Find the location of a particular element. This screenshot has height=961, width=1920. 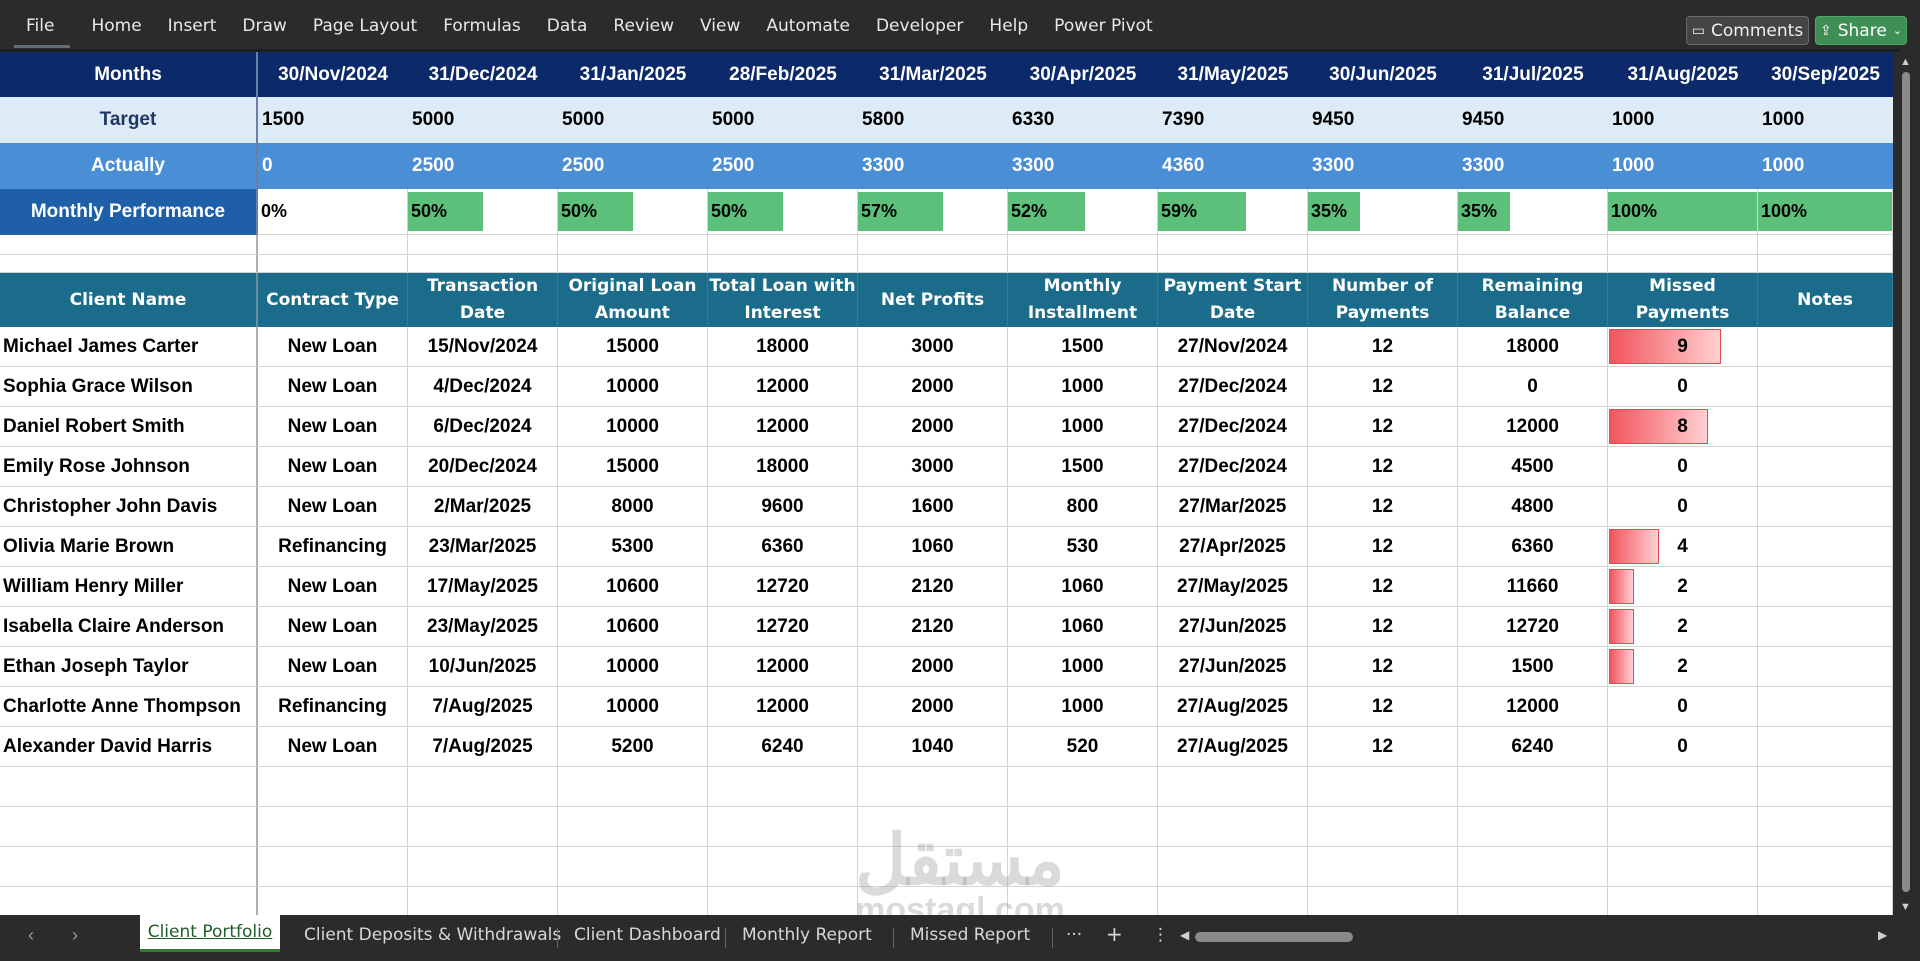

menu-help: Help is located at coordinates (1008, 26).